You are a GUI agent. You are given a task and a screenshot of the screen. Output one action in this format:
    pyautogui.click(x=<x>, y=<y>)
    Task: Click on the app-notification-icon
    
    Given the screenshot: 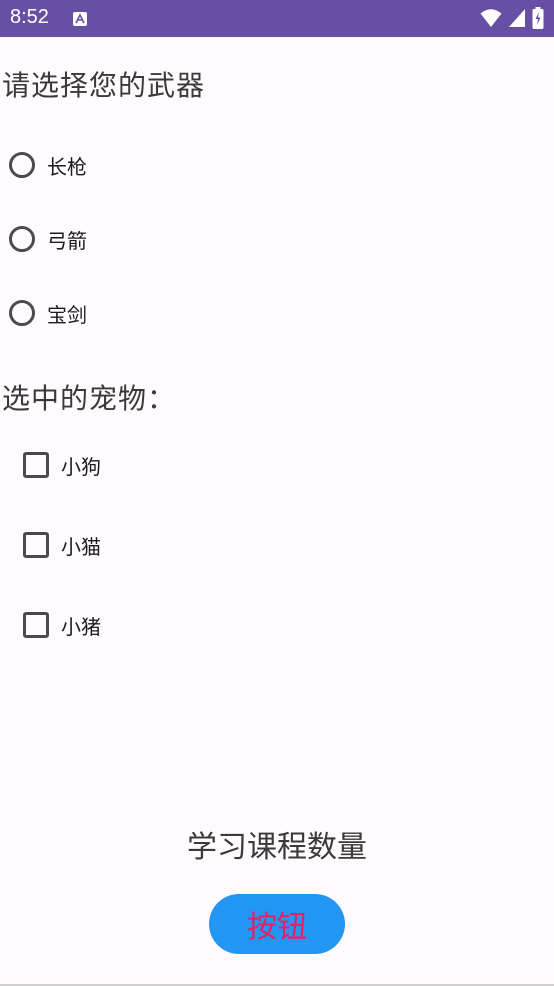 What is the action you would take?
    pyautogui.click(x=80, y=19)
    